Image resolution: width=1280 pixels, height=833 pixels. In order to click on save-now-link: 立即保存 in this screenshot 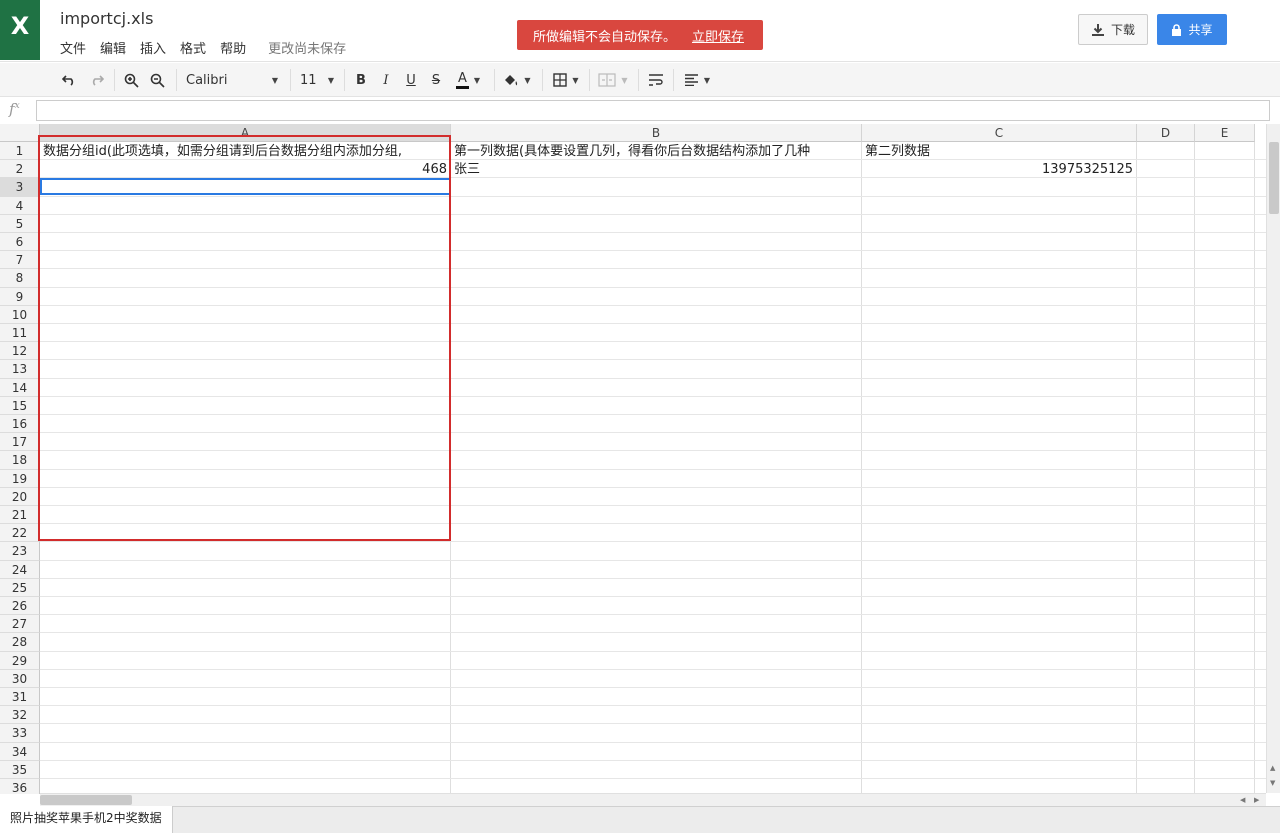, I will do `click(718, 35)`.